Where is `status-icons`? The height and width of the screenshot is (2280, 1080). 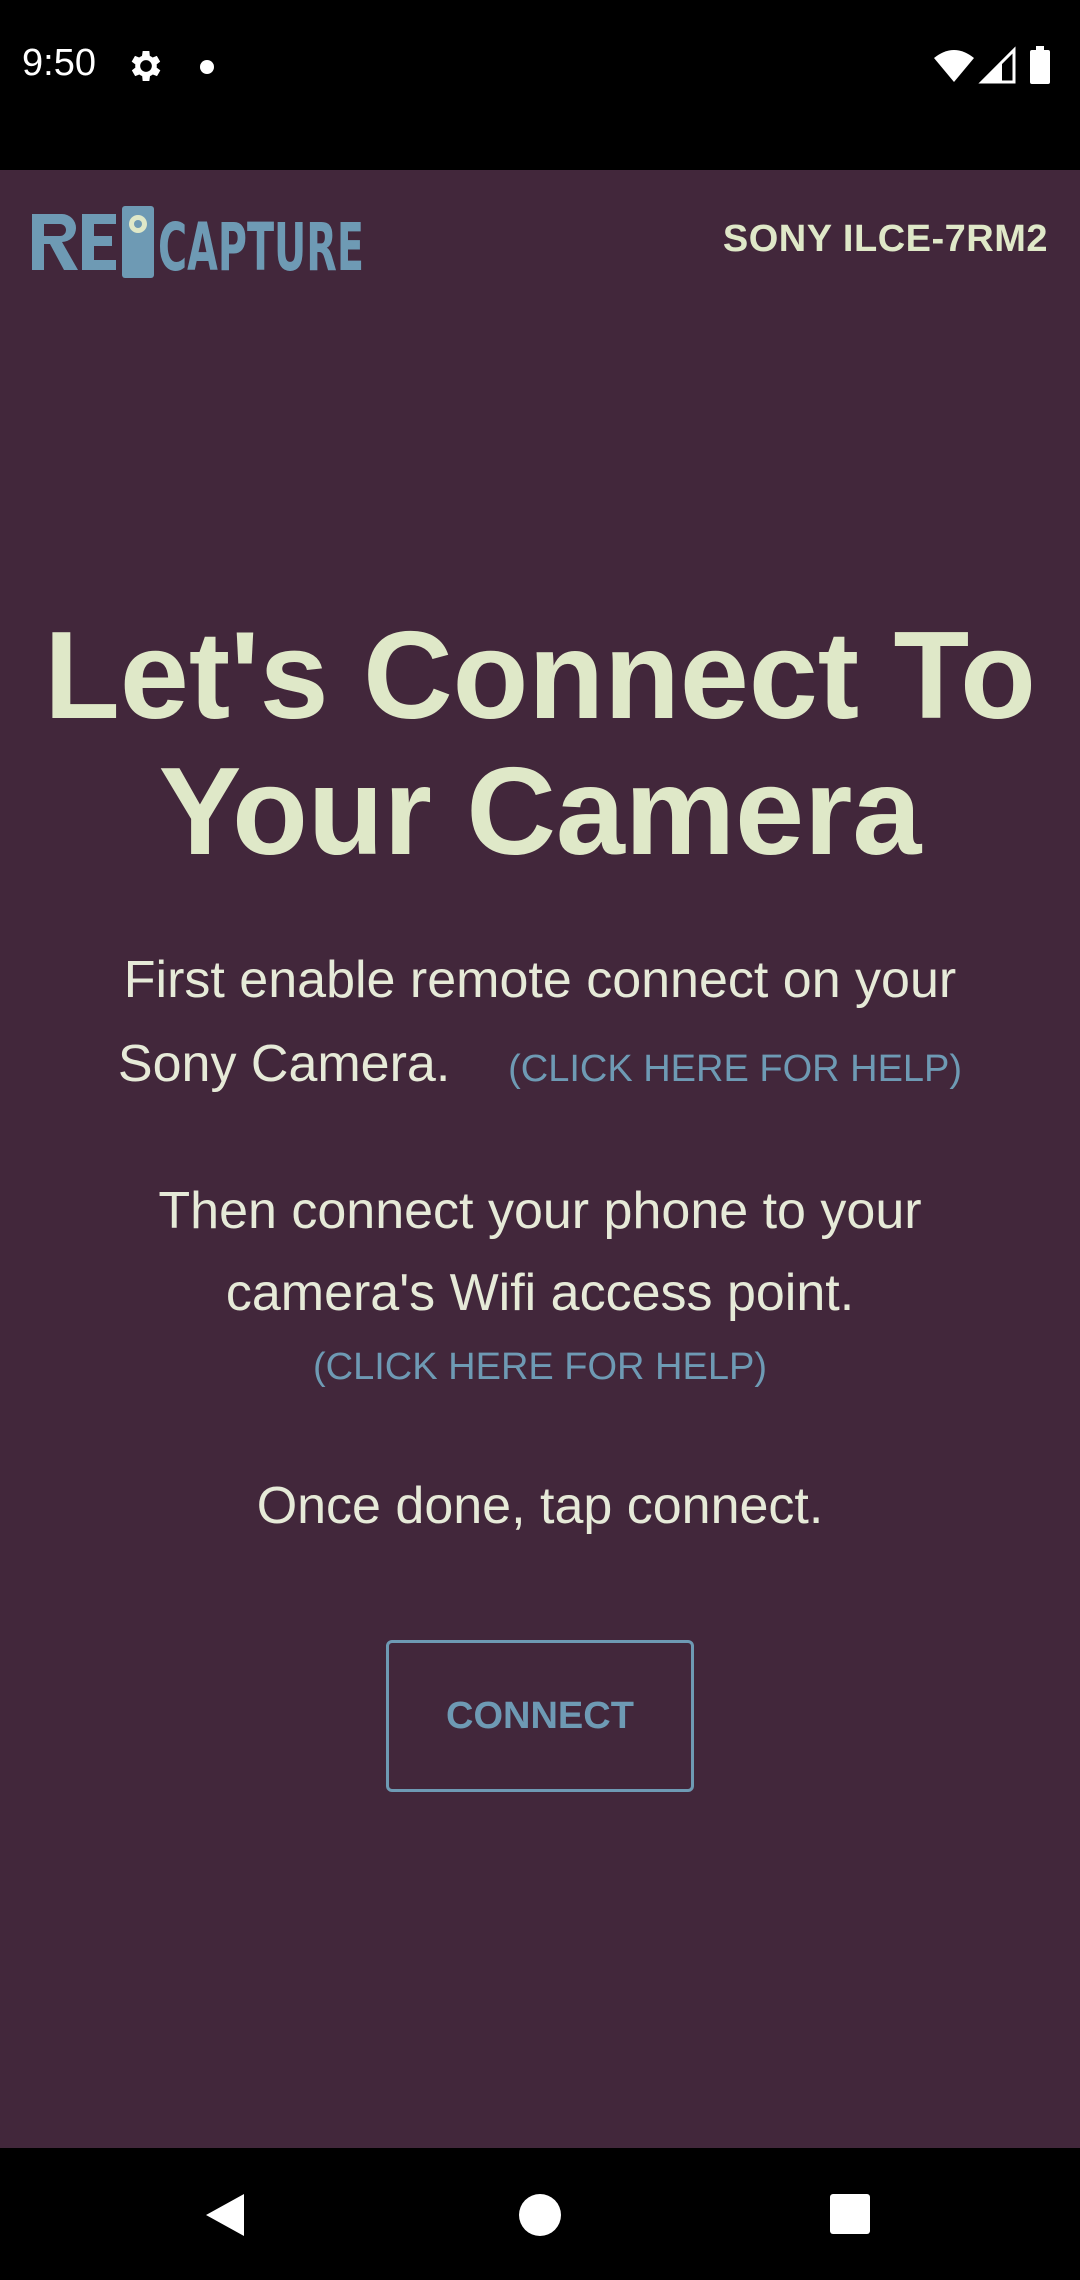 status-icons is located at coordinates (992, 65).